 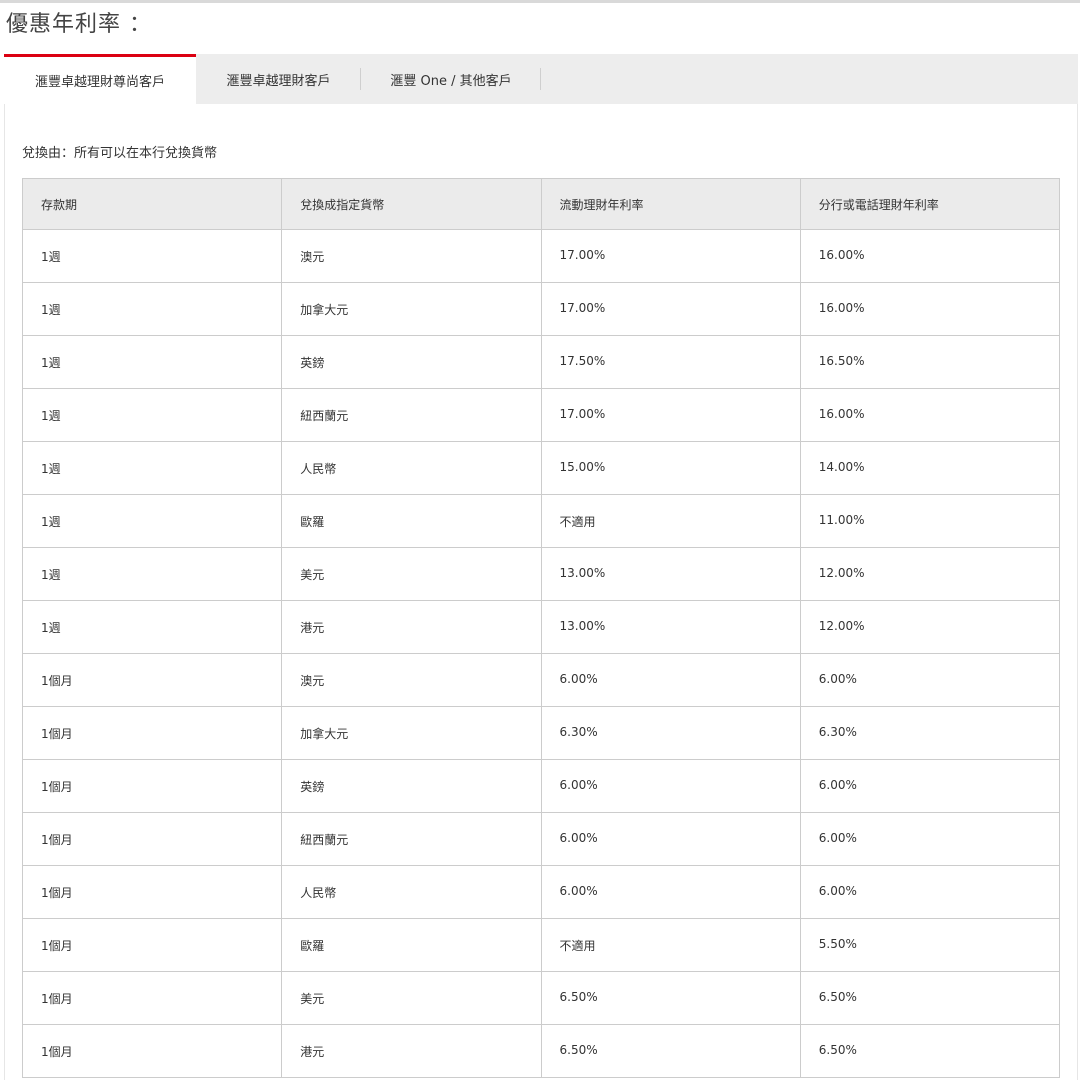 What do you see at coordinates (670, 468) in the screenshot?
I see `mobile-rate-cell: 15.00%` at bounding box center [670, 468].